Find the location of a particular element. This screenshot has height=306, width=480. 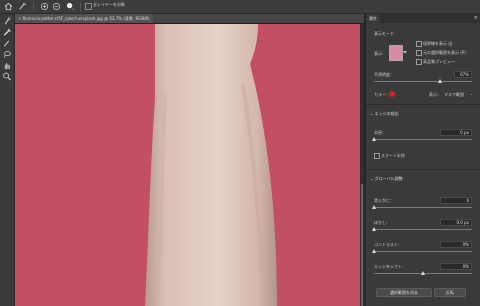

overlay-color-swatch is located at coordinates (392, 94).